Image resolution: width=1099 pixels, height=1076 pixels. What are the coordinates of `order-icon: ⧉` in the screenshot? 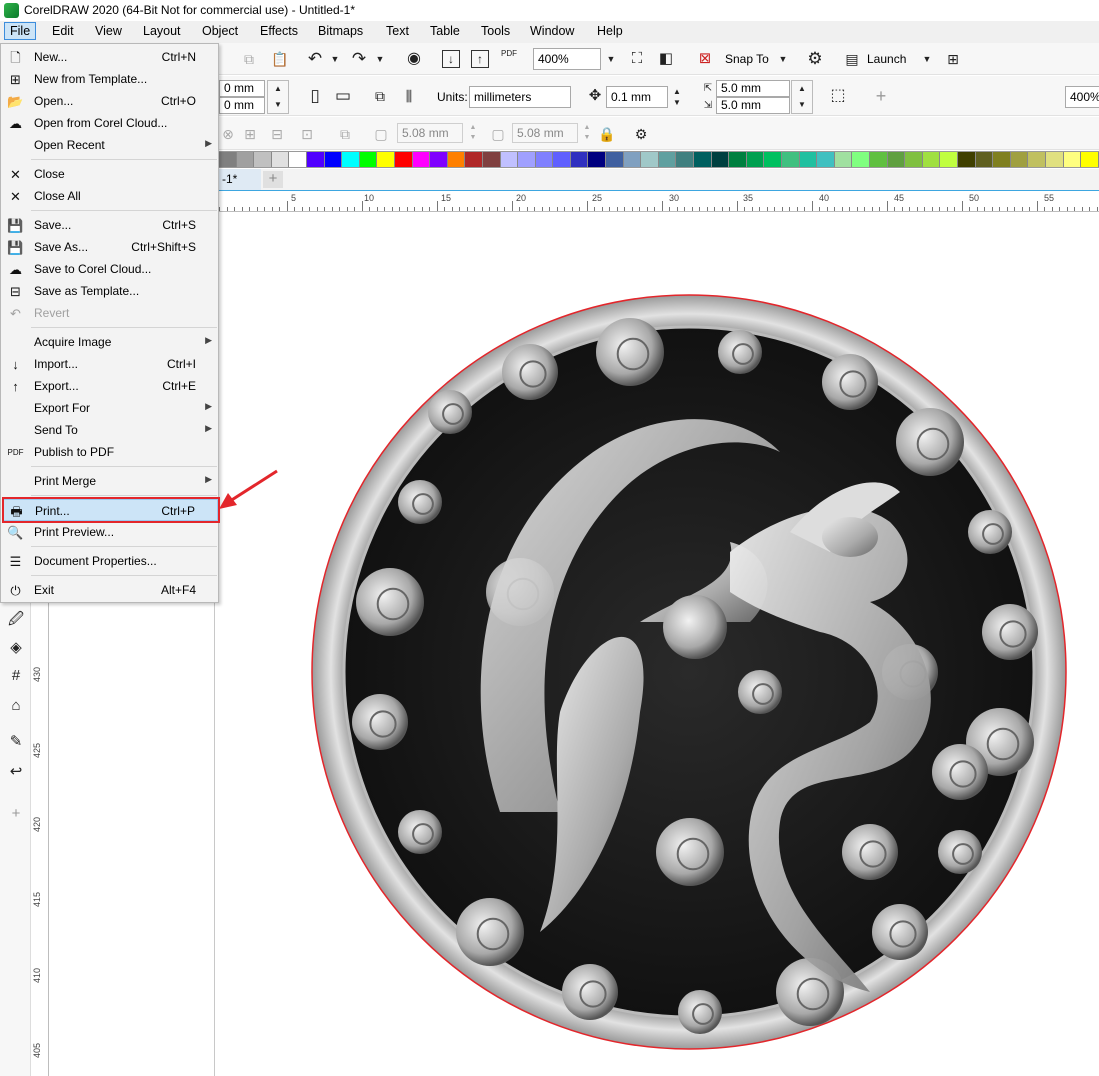 It's located at (345, 134).